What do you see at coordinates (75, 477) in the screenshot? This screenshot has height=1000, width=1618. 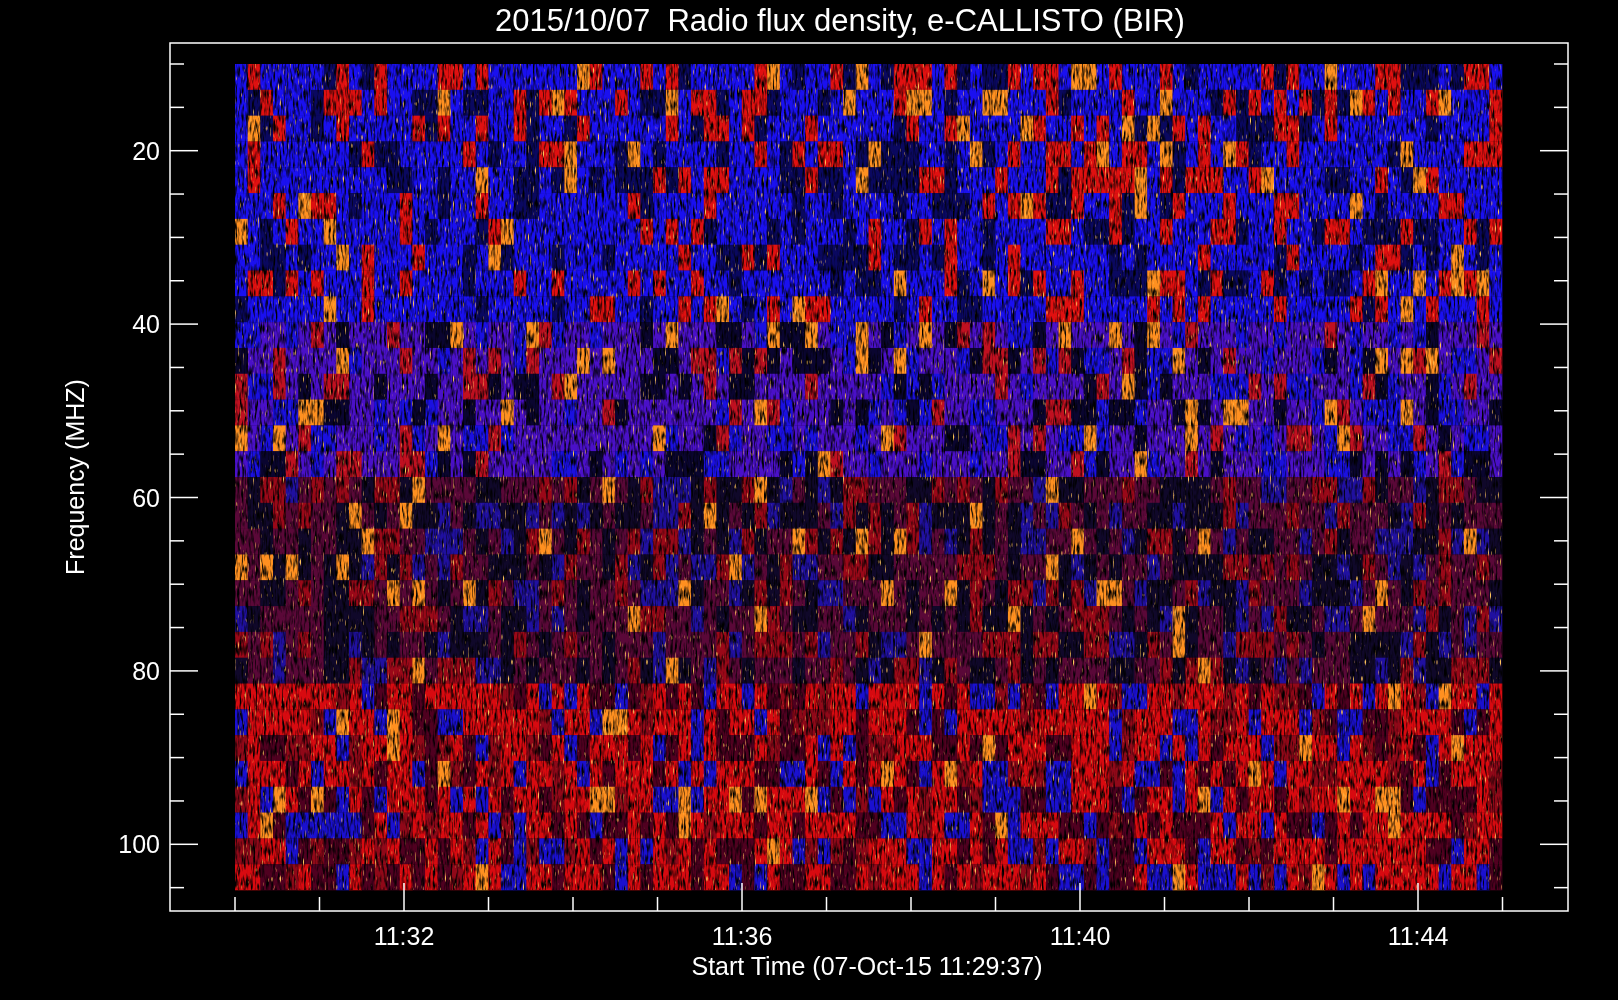 I see `y-axis-label: Frequency (MHZ)` at bounding box center [75, 477].